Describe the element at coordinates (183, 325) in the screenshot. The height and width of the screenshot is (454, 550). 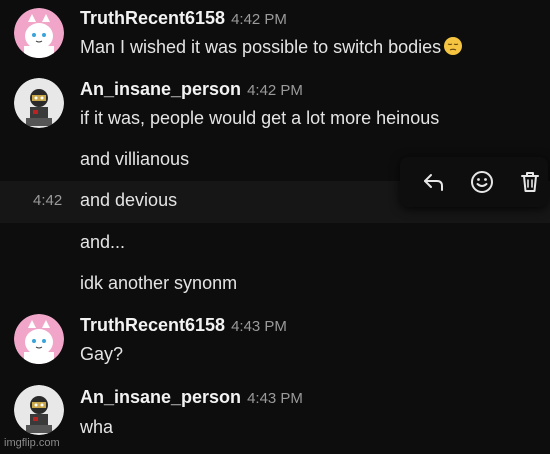
I see `username: TruthRecent6158 4:43 PM` at that location.